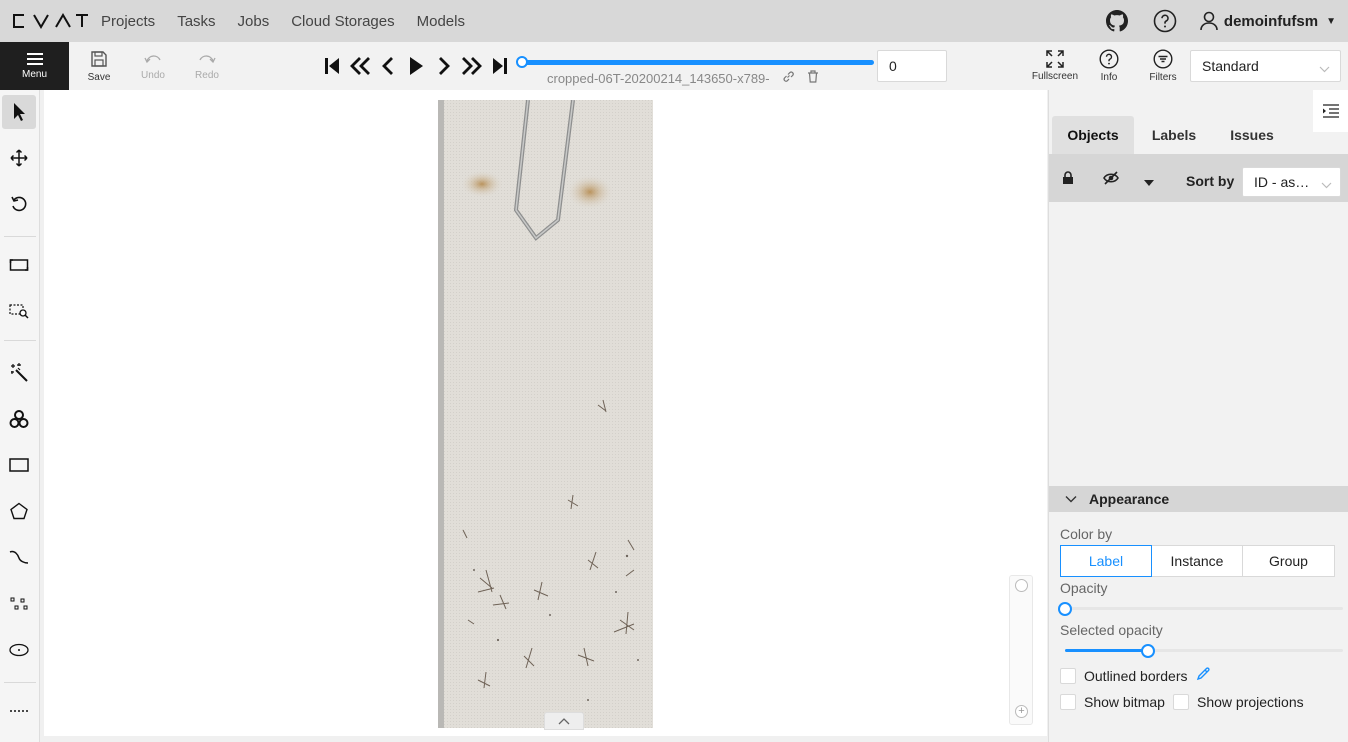 The height and width of the screenshot is (742, 1348). What do you see at coordinates (1021, 650) in the screenshot?
I see `zoom-slider: +` at bounding box center [1021, 650].